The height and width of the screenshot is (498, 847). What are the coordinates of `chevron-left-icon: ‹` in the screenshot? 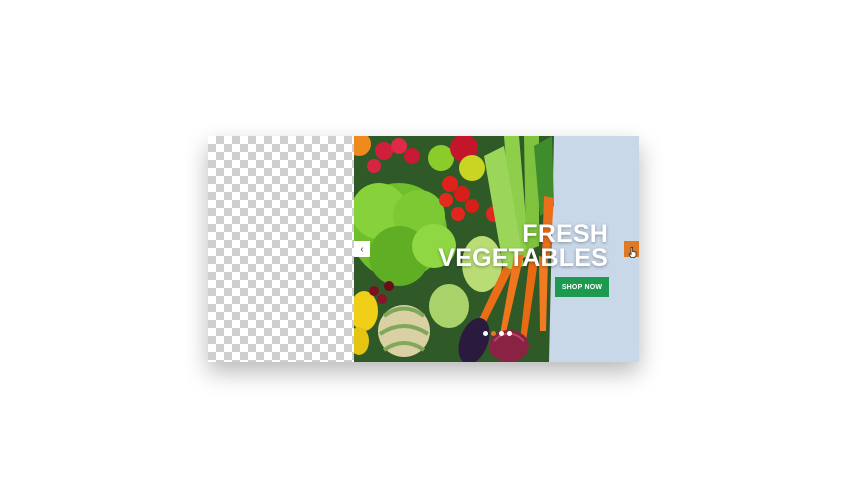 It's located at (362, 249).